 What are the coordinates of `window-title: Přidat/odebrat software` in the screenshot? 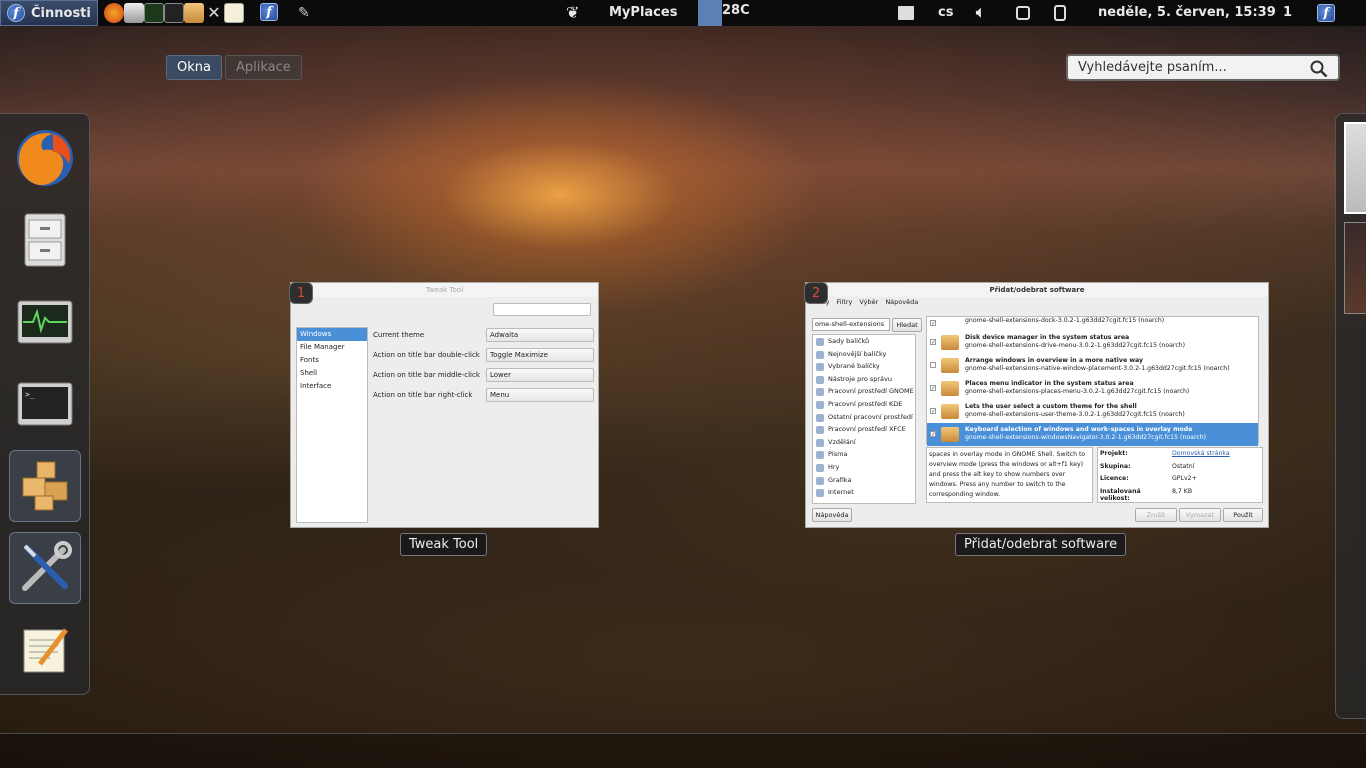 It's located at (1037, 290).